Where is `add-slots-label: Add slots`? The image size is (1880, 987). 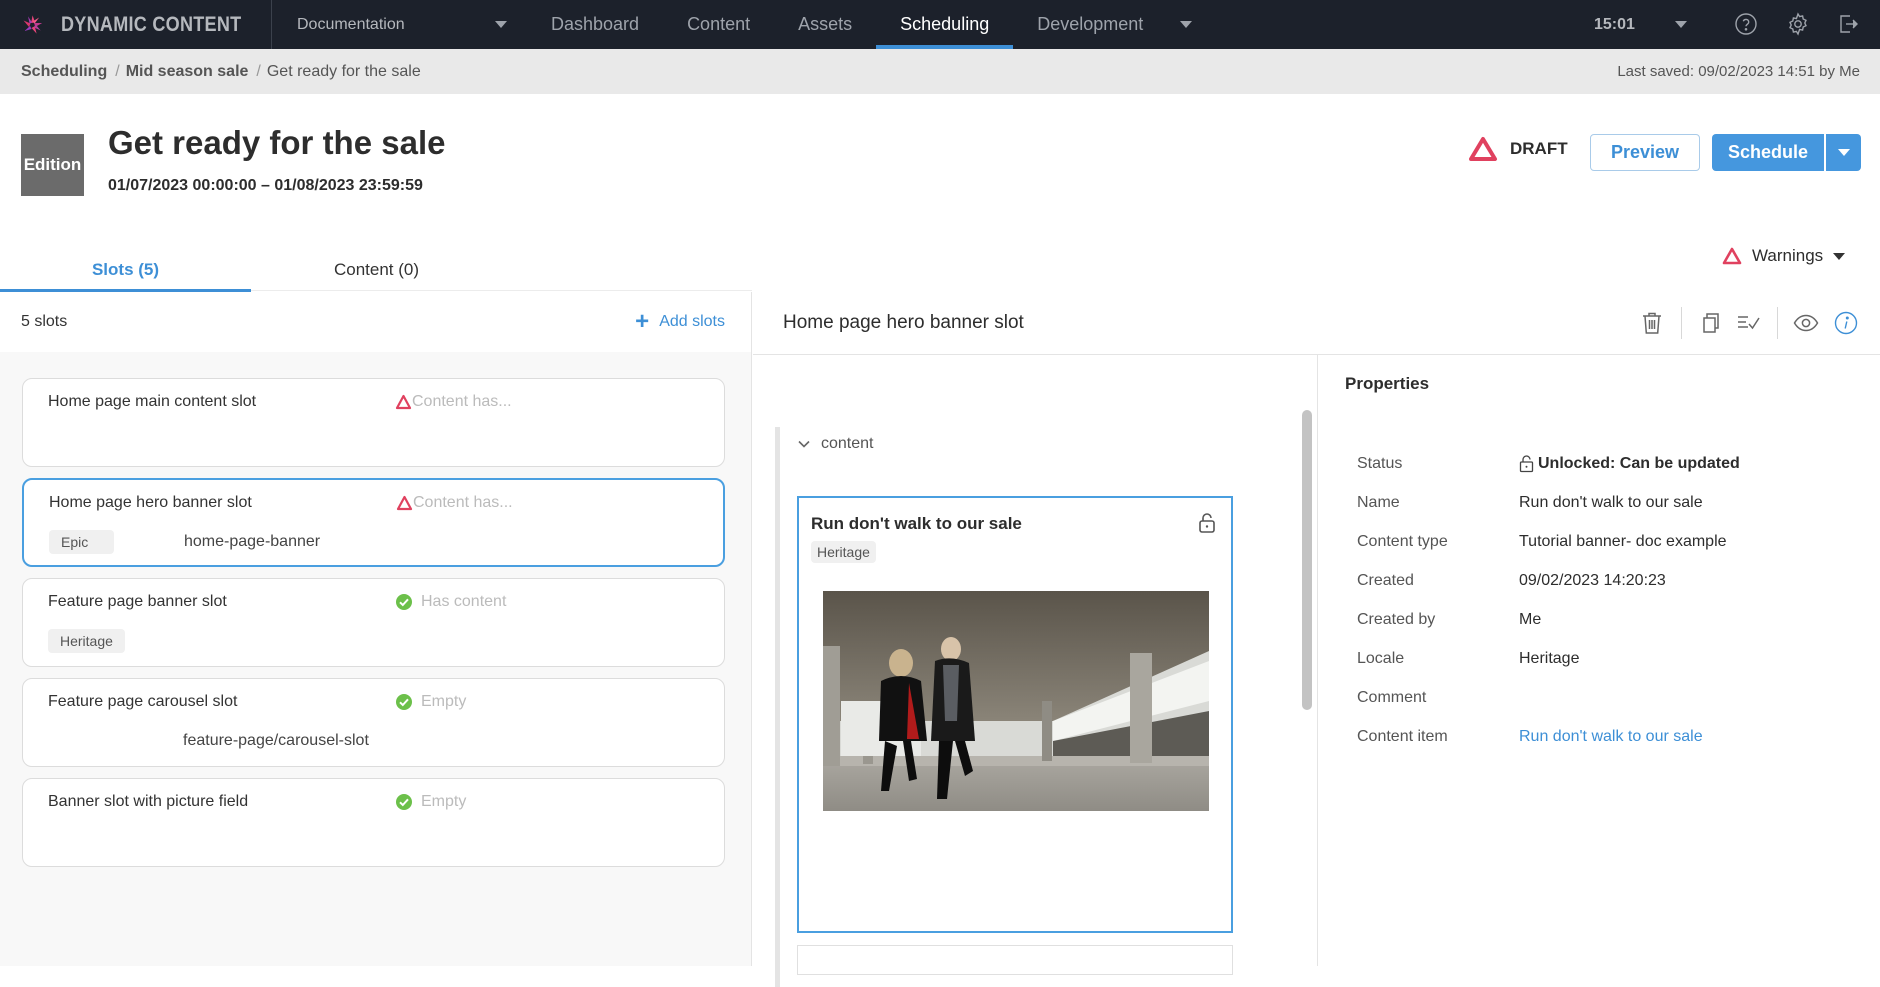 add-slots-label: Add slots is located at coordinates (692, 321).